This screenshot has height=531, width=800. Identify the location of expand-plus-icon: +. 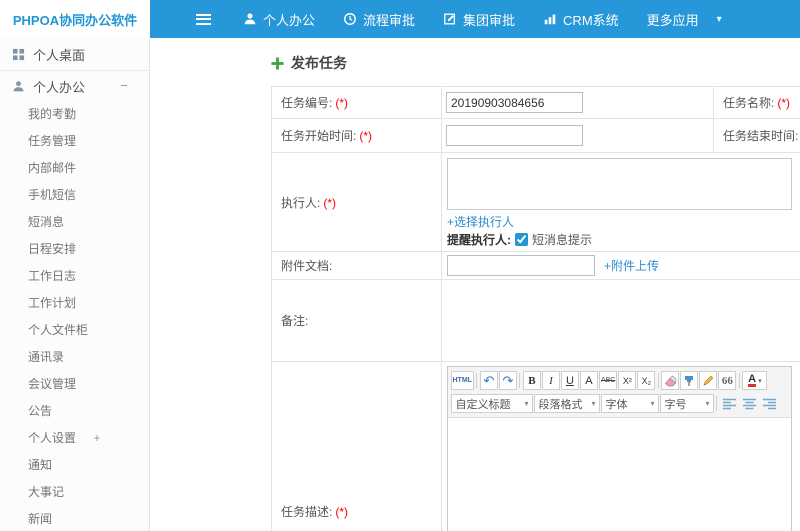
(96, 438).